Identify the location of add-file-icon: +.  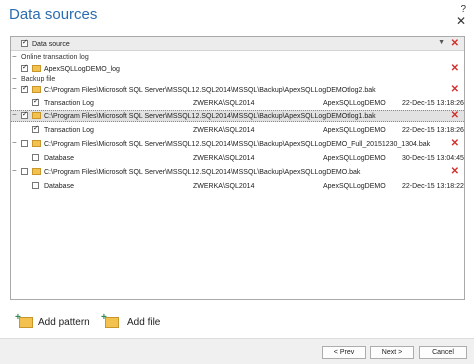
(110, 320).